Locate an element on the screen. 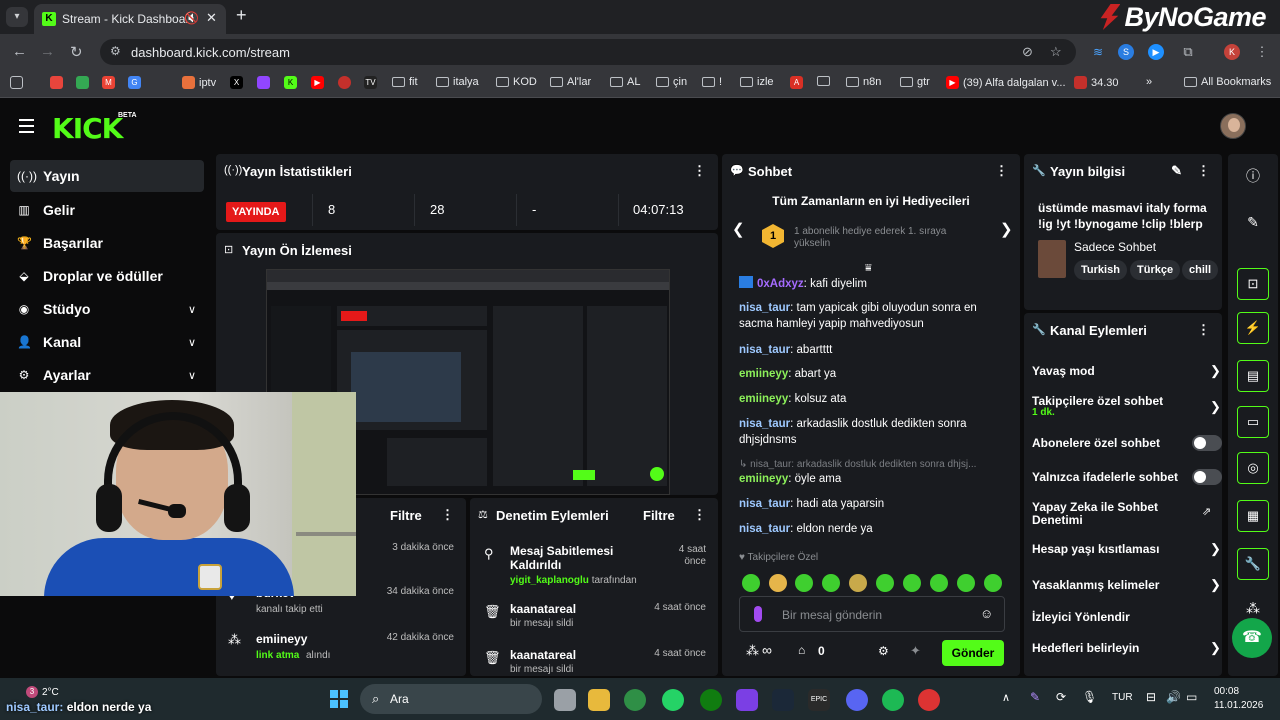 The image size is (1280, 720). profile-avatar-icon: K is located at coordinates (1232, 52).